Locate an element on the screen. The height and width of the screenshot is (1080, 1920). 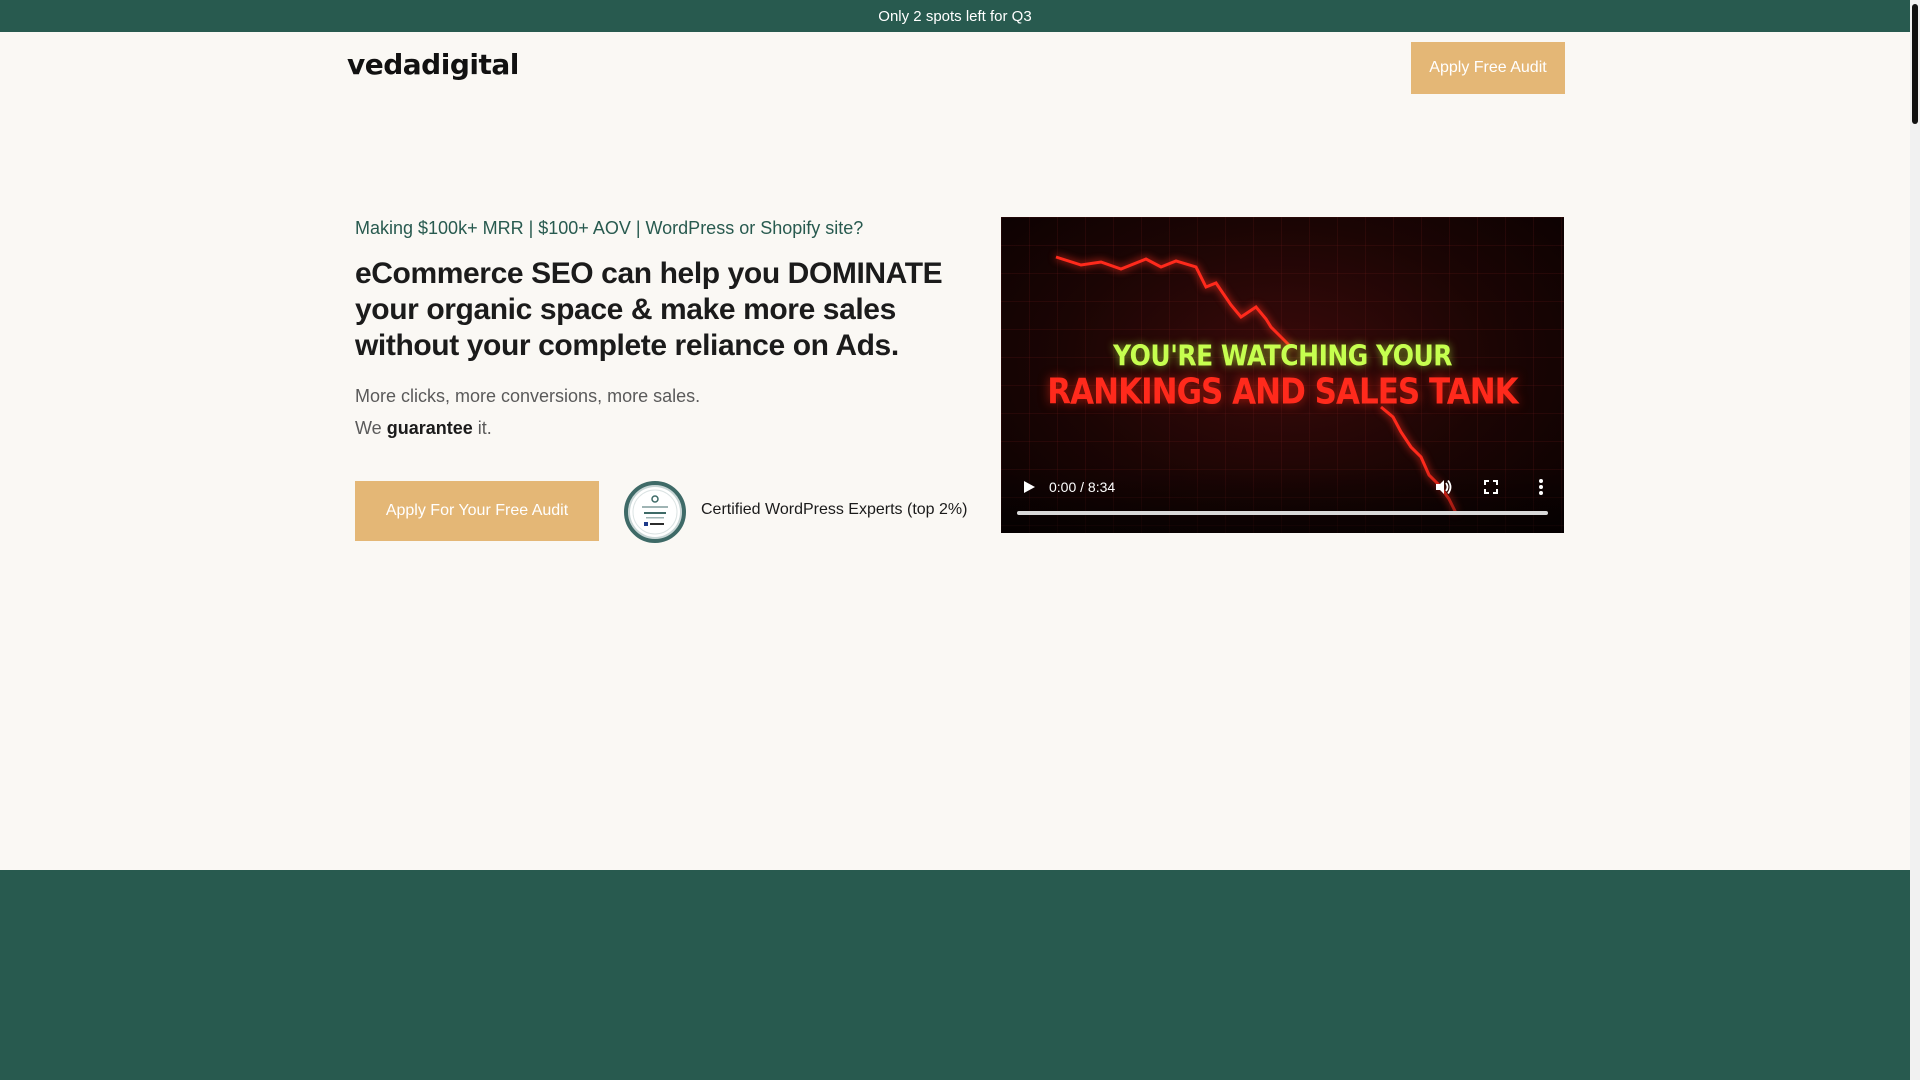
hero-sub-bold: guarantee is located at coordinates (429, 428).